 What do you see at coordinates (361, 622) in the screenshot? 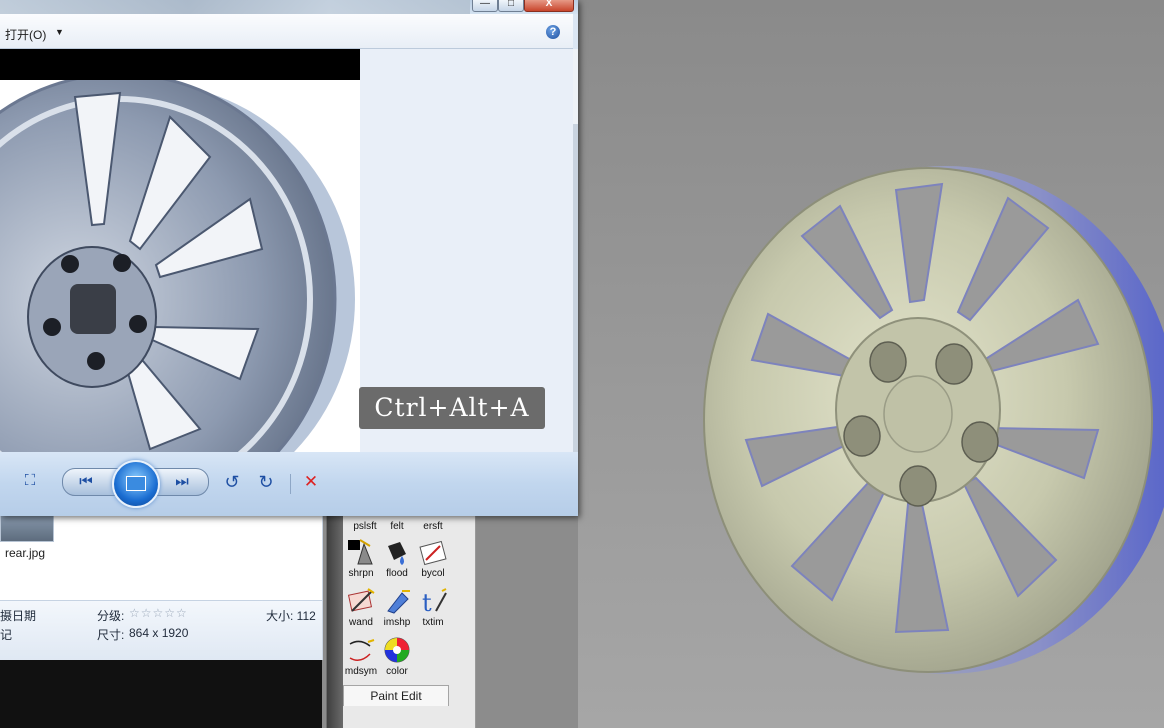
I see `tool-label: wand` at bounding box center [361, 622].